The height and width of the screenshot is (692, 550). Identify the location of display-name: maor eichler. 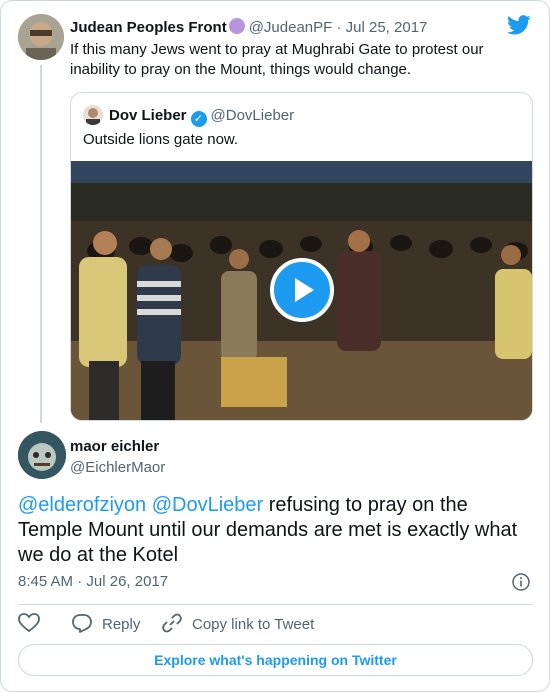
(114, 446).